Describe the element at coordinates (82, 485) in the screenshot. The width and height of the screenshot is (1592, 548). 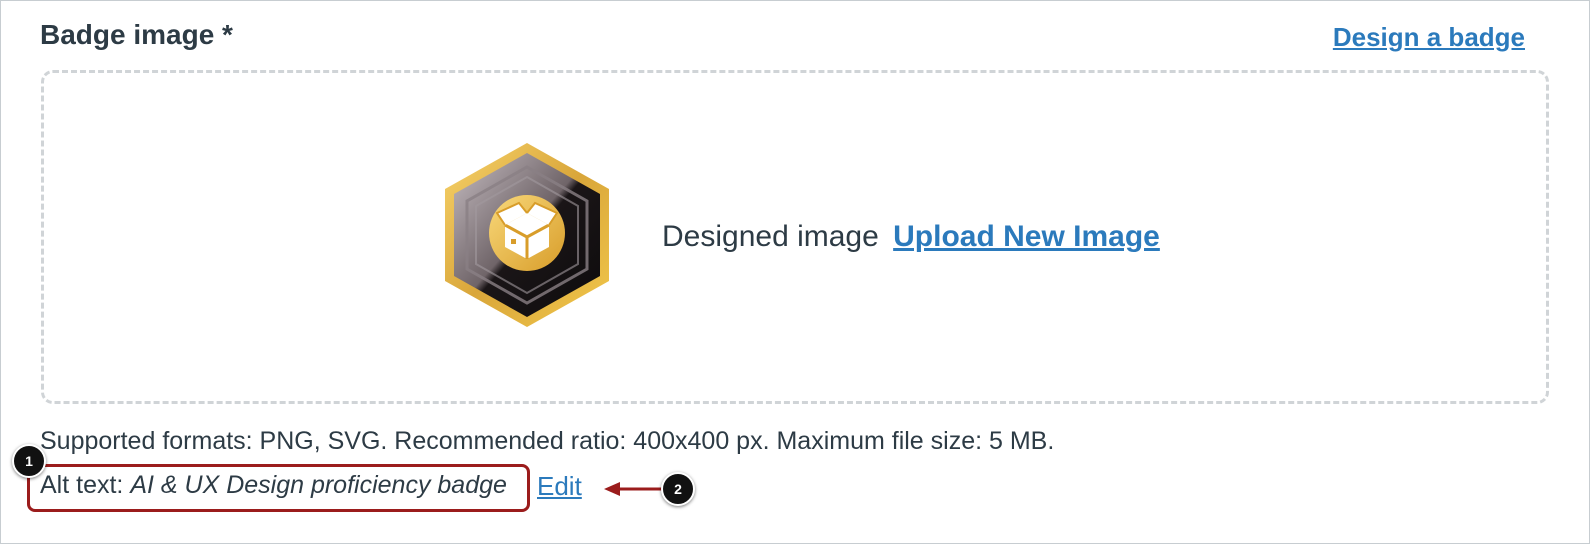
I see `alt-text-label: Alt text:` at that location.